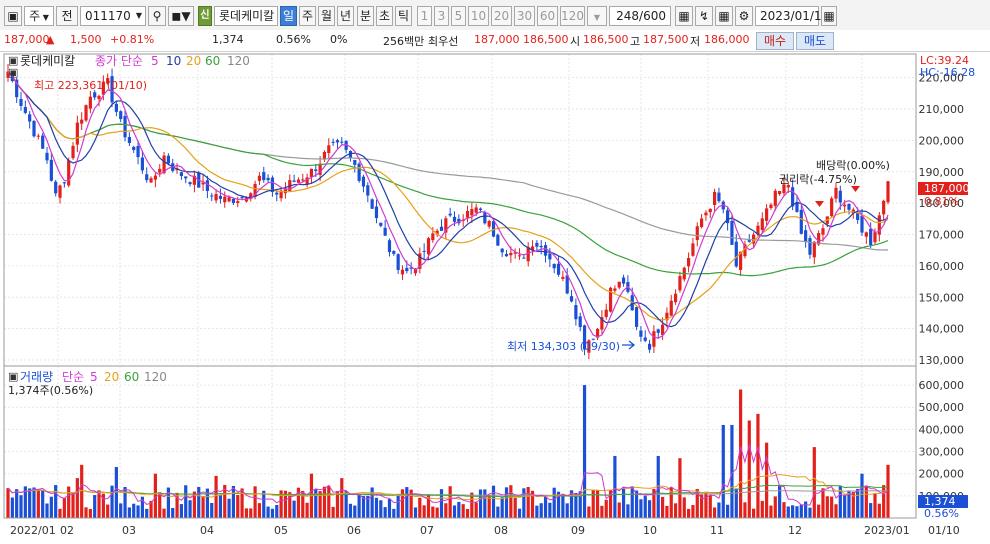 The image size is (990, 544). I want to click on stock-code-input: 011170 ▼, so click(113, 16).